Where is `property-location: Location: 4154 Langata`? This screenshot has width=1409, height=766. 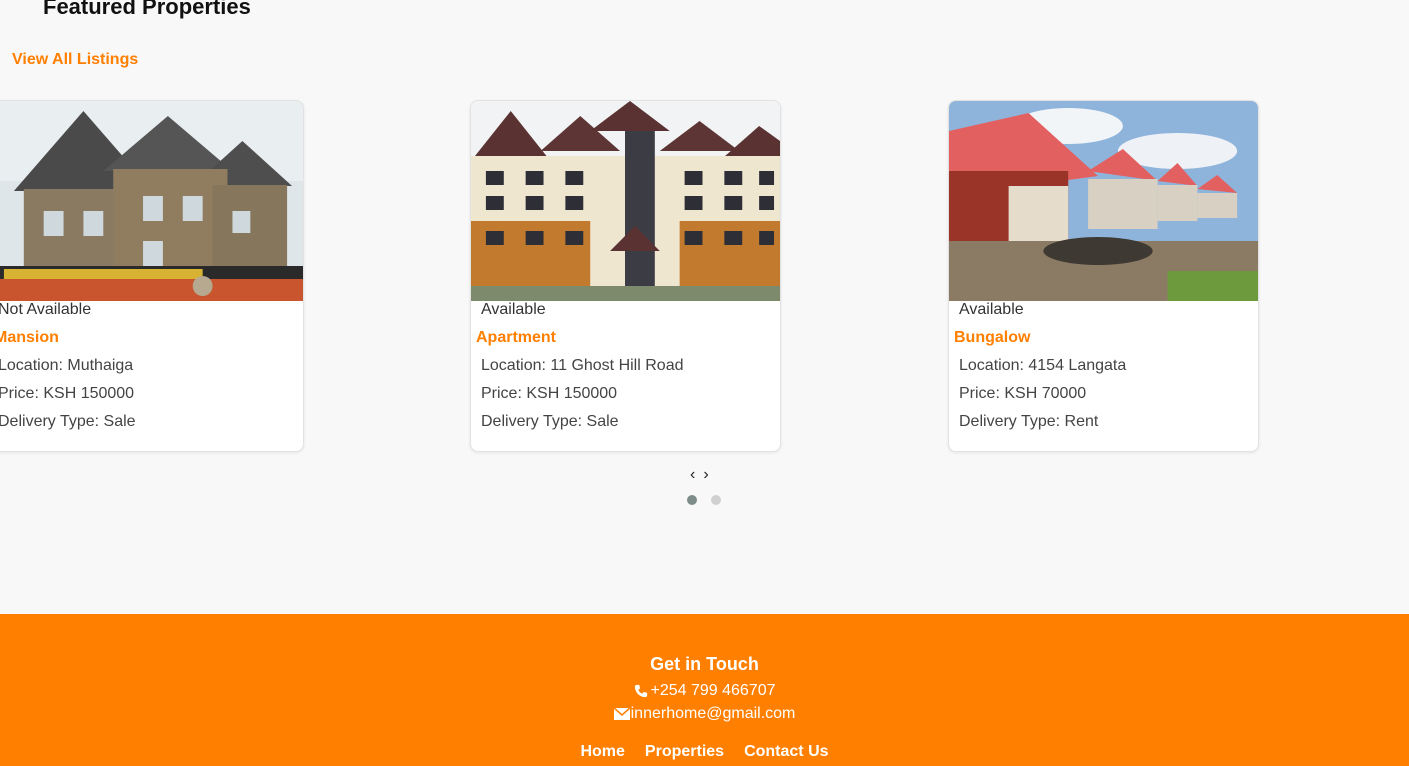
property-location: Location: 4154 Langata is located at coordinates (1043, 365).